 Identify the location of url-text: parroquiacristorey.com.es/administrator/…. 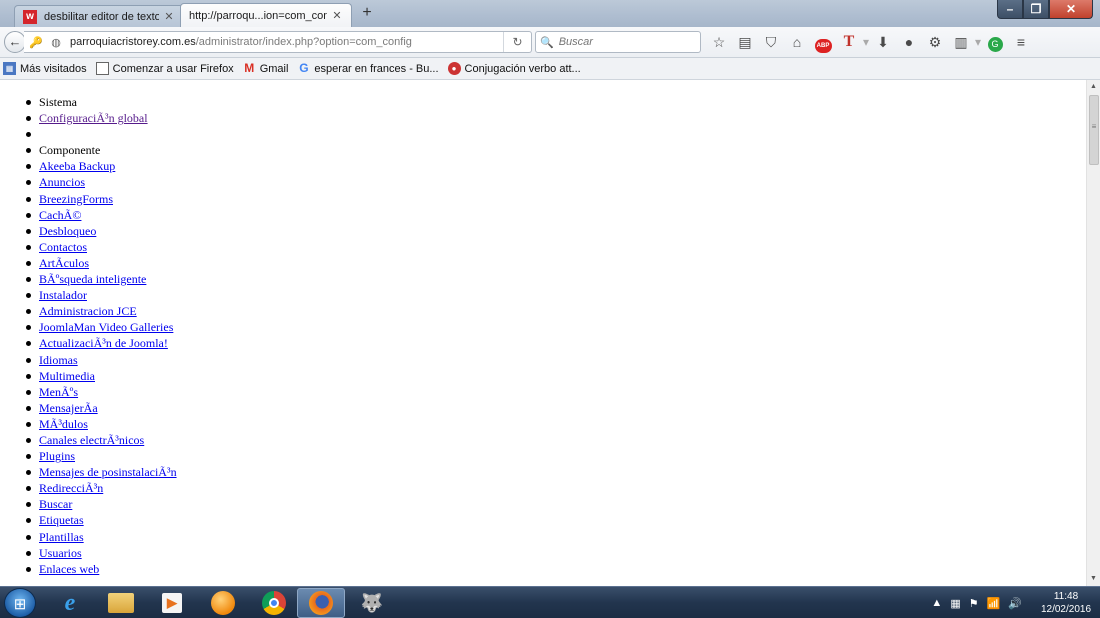
(286, 42).